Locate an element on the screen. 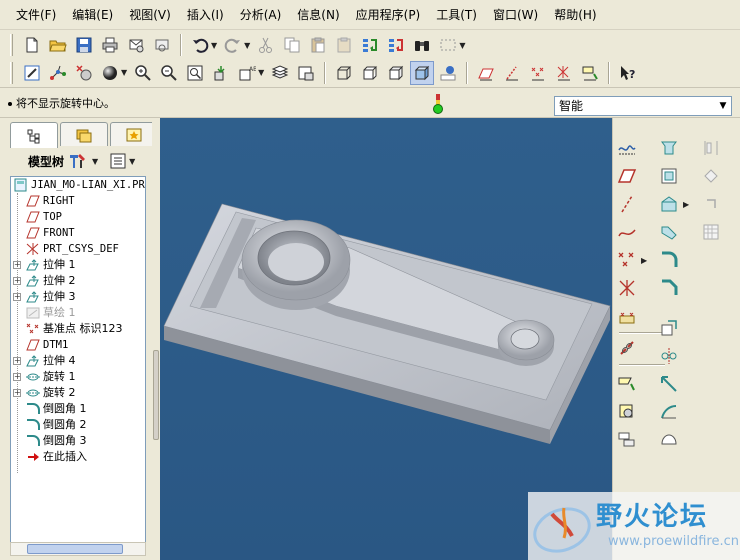 This screenshot has height=560, width=740. tree-item-dtm1: DTM1 is located at coordinates (78, 345).